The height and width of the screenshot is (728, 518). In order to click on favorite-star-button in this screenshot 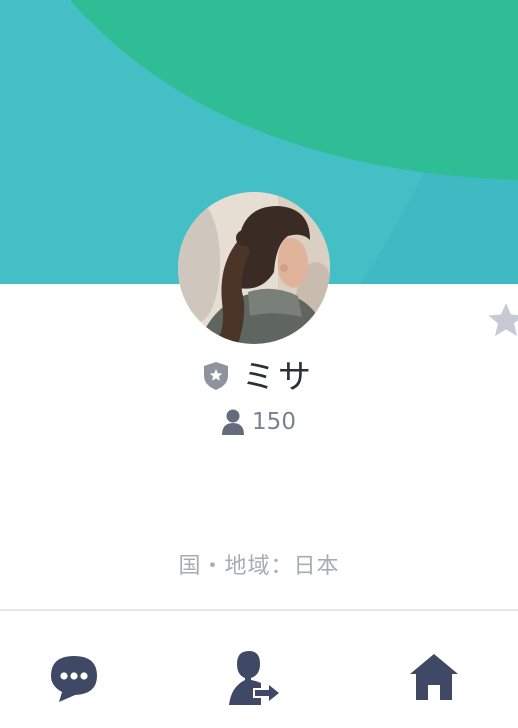, I will do `click(503, 321)`.